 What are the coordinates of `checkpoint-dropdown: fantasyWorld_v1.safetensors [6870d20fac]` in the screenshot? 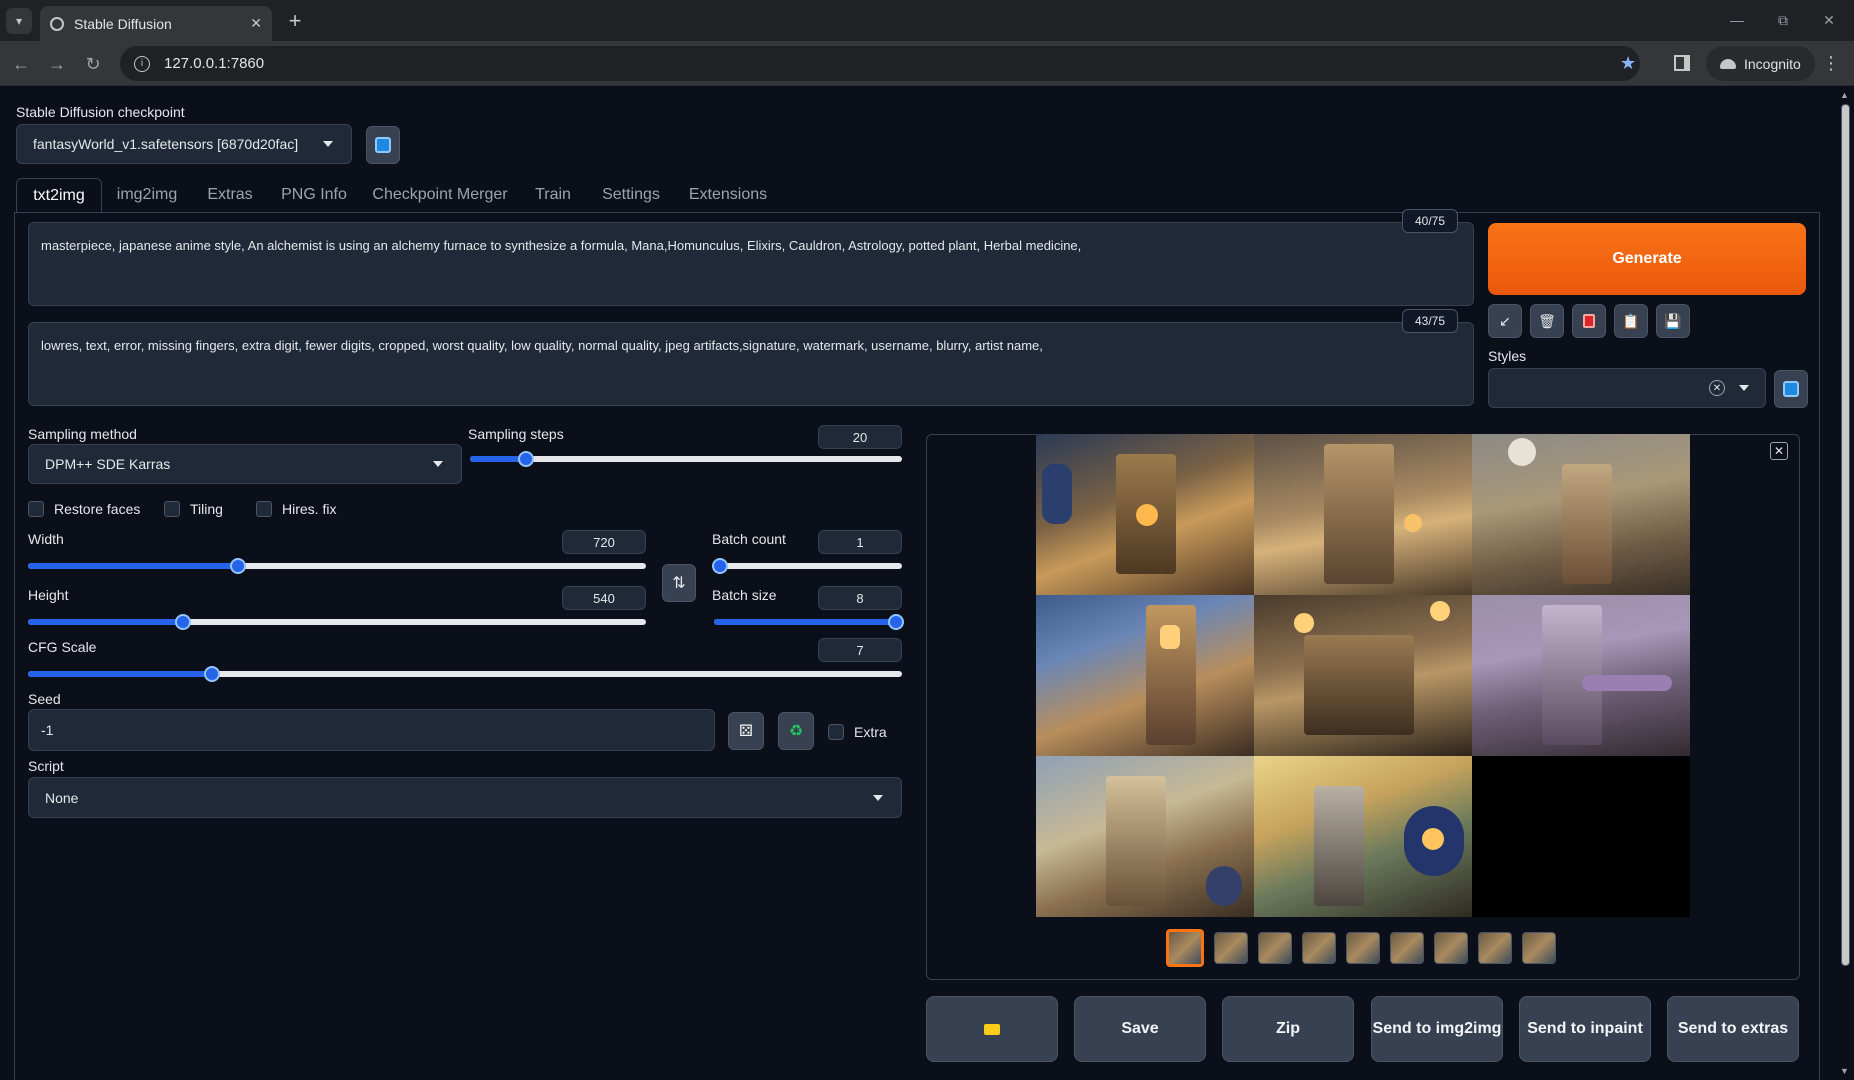 It's located at (184, 144).